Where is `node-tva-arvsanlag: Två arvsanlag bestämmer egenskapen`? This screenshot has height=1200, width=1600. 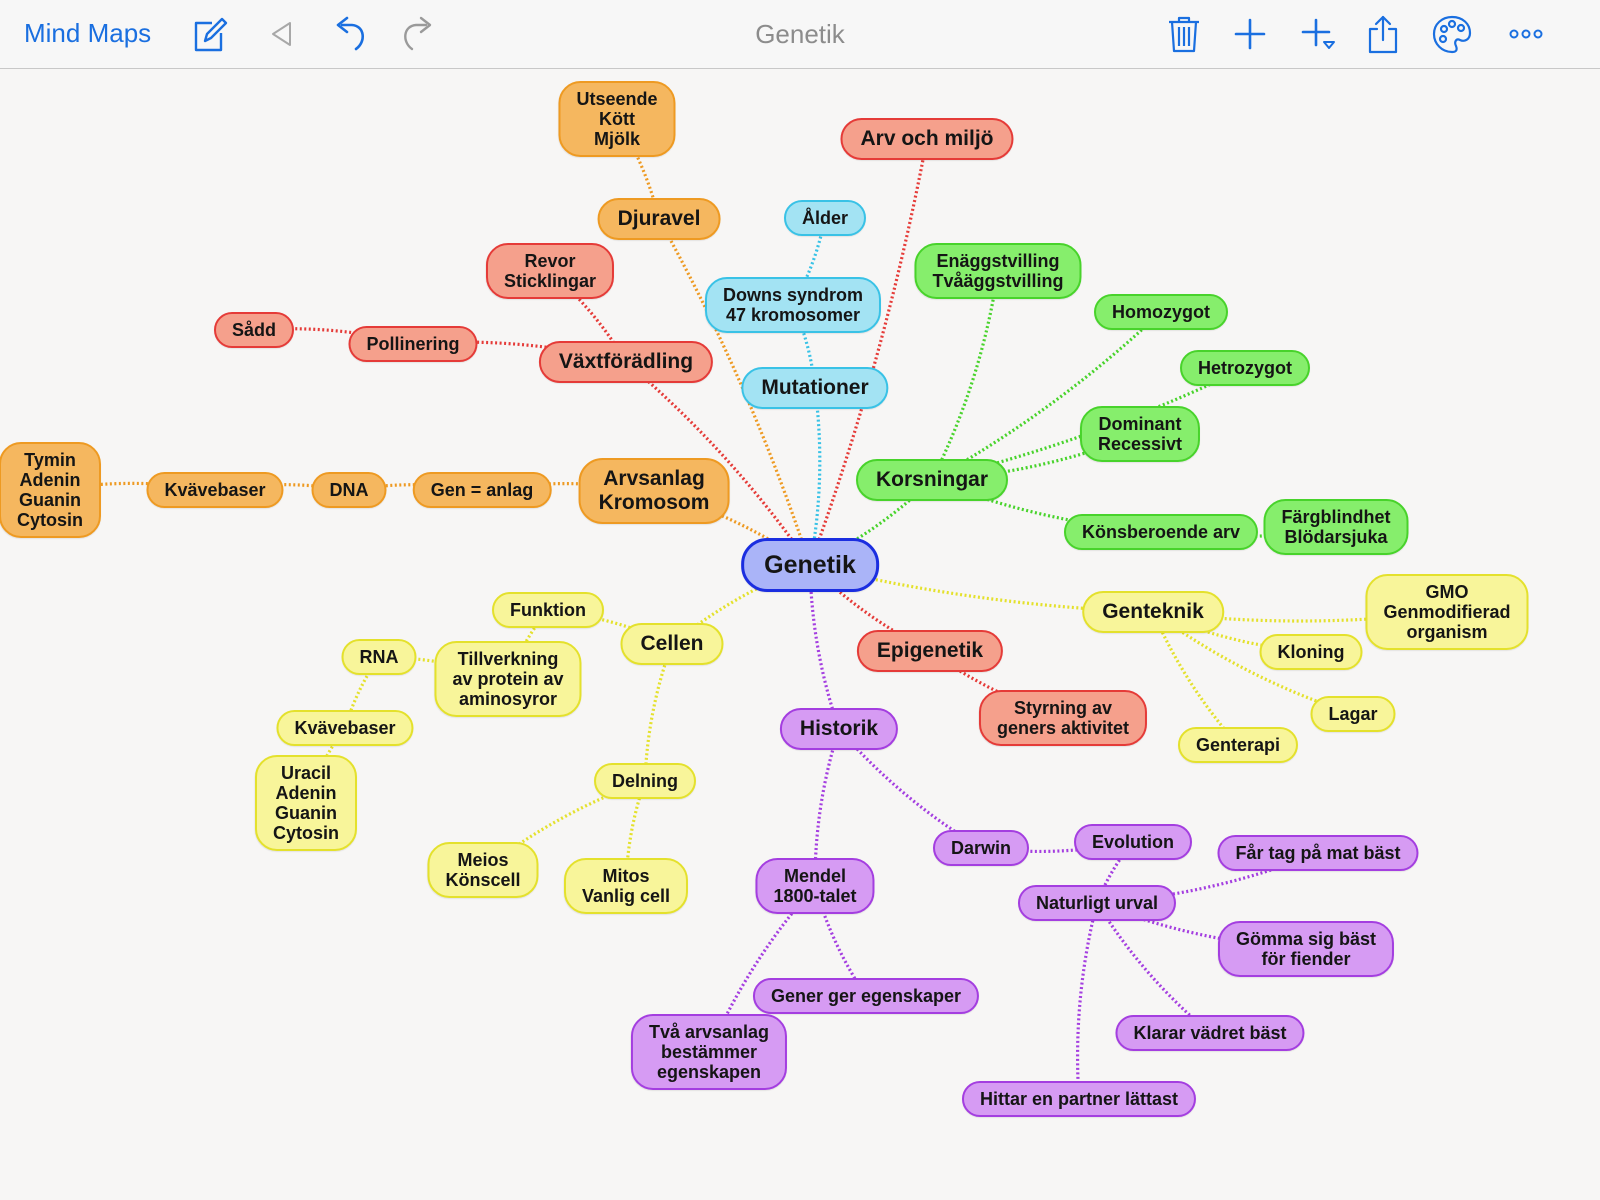 node-tva-arvsanlag: Två arvsanlag bestämmer egenskapen is located at coordinates (709, 1052).